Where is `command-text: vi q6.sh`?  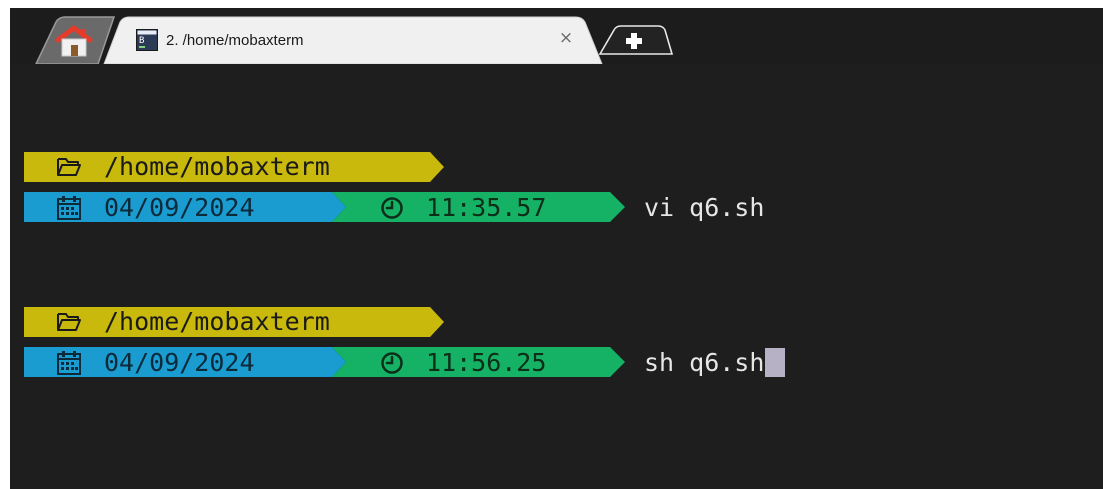 command-text: vi q6.sh is located at coordinates (704, 207).